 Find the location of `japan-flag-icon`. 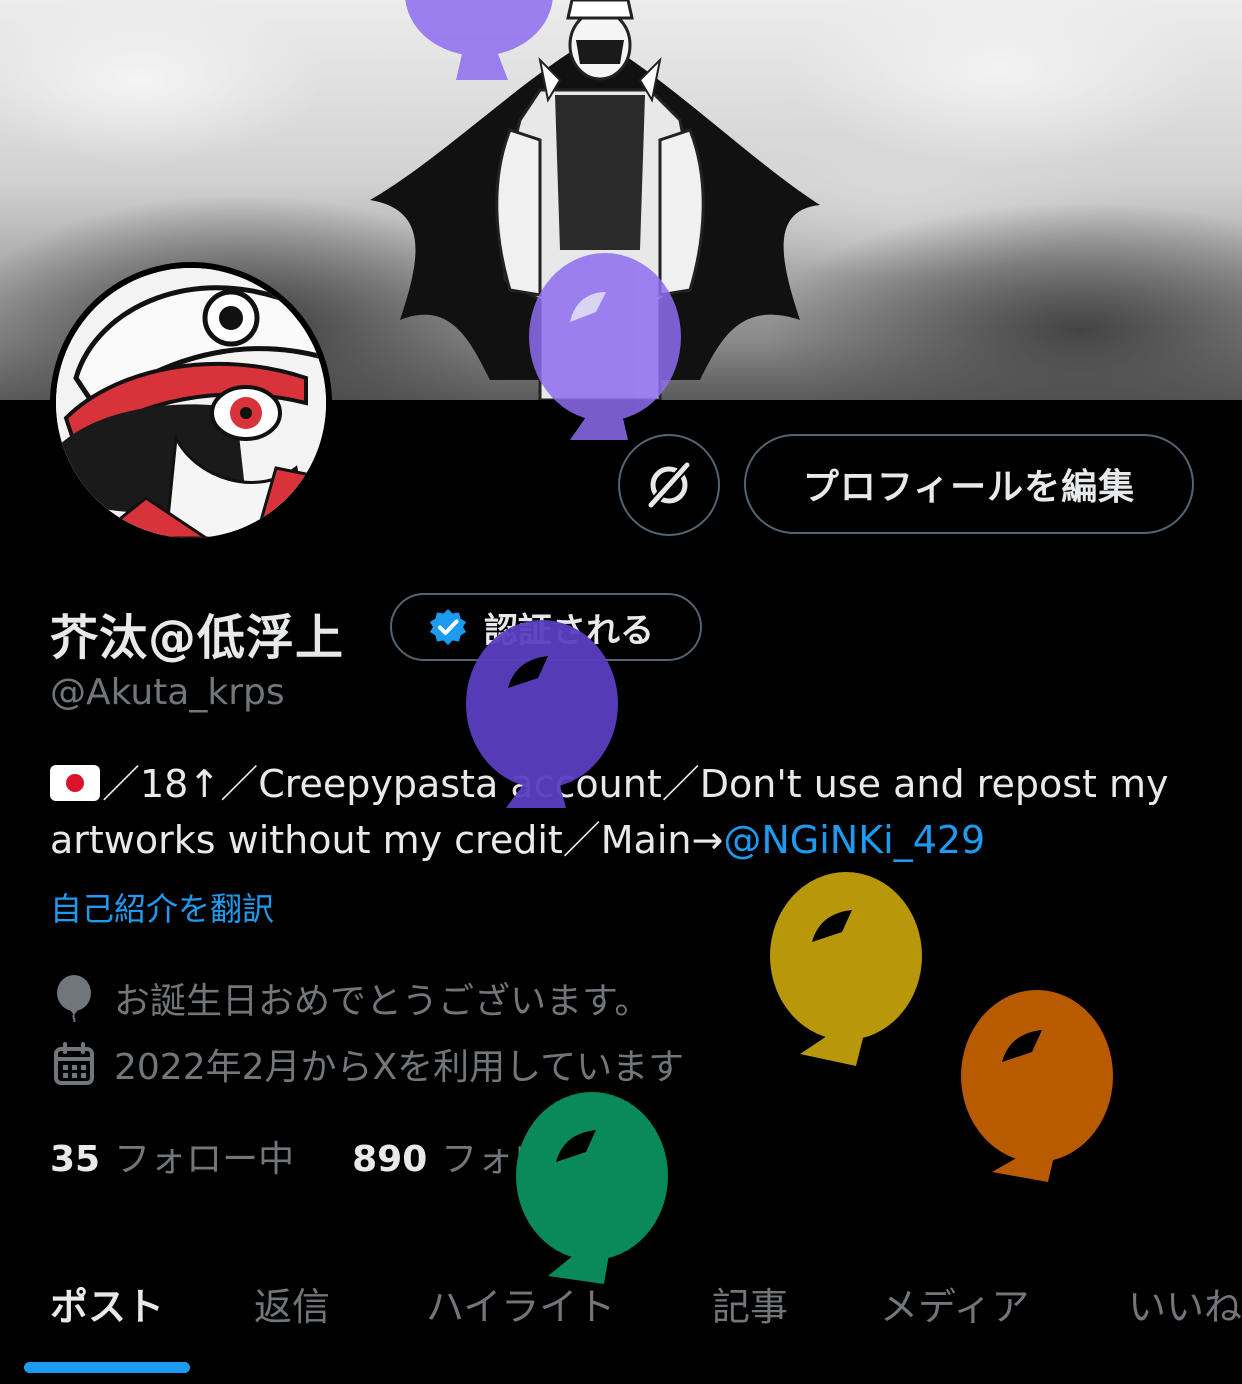

japan-flag-icon is located at coordinates (75, 783).